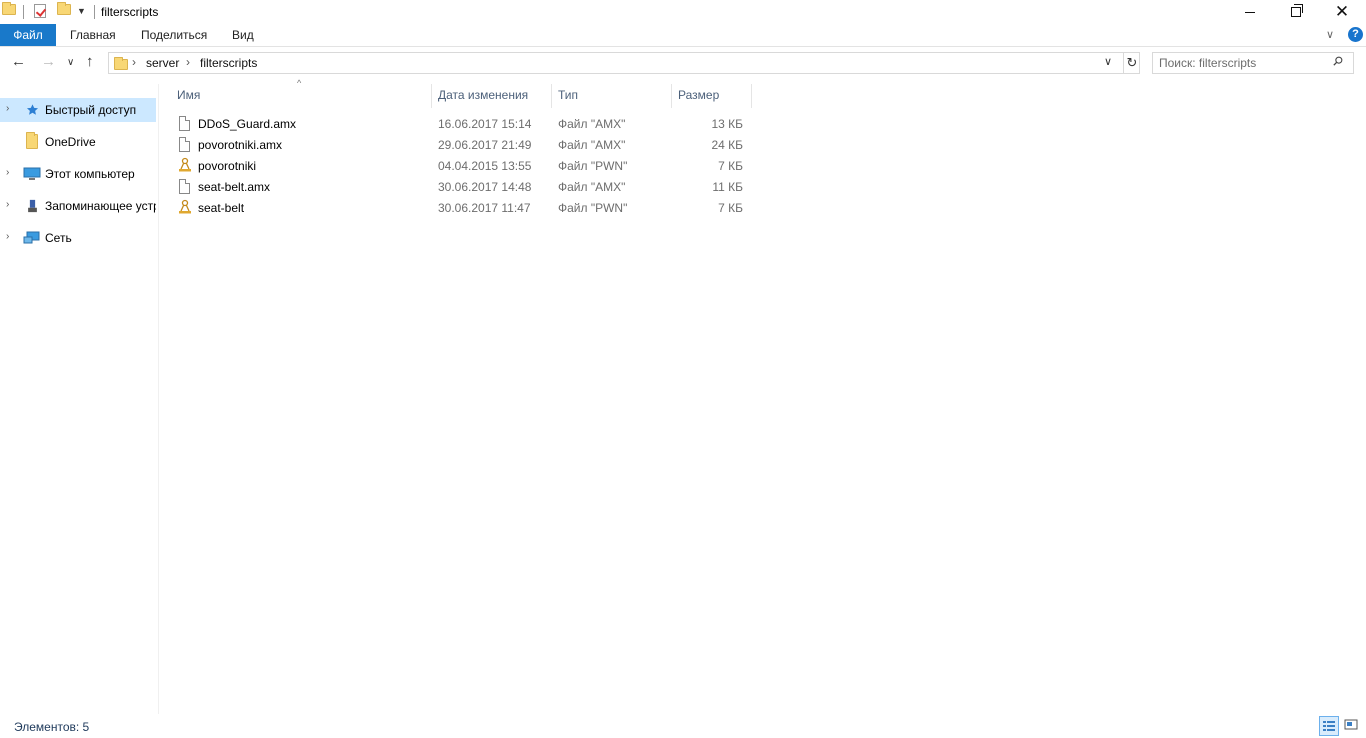 Image resolution: width=1366 pixels, height=738 pixels. Describe the element at coordinates (1244, 63) in the screenshot. I see `search-input` at that location.